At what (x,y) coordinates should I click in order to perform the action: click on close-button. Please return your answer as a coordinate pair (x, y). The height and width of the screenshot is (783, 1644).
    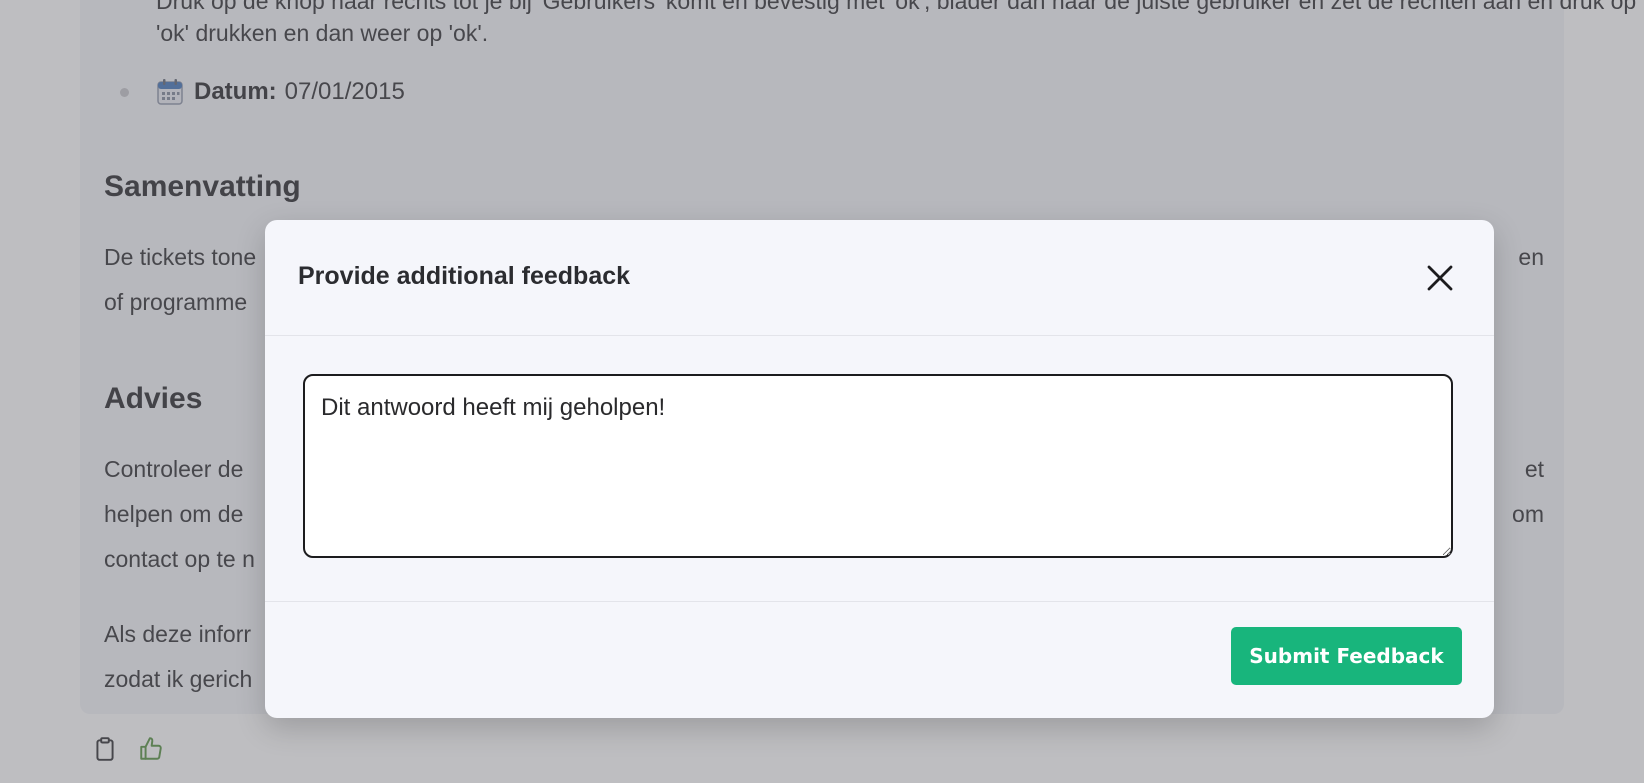
    Looking at the image, I should click on (1440, 278).